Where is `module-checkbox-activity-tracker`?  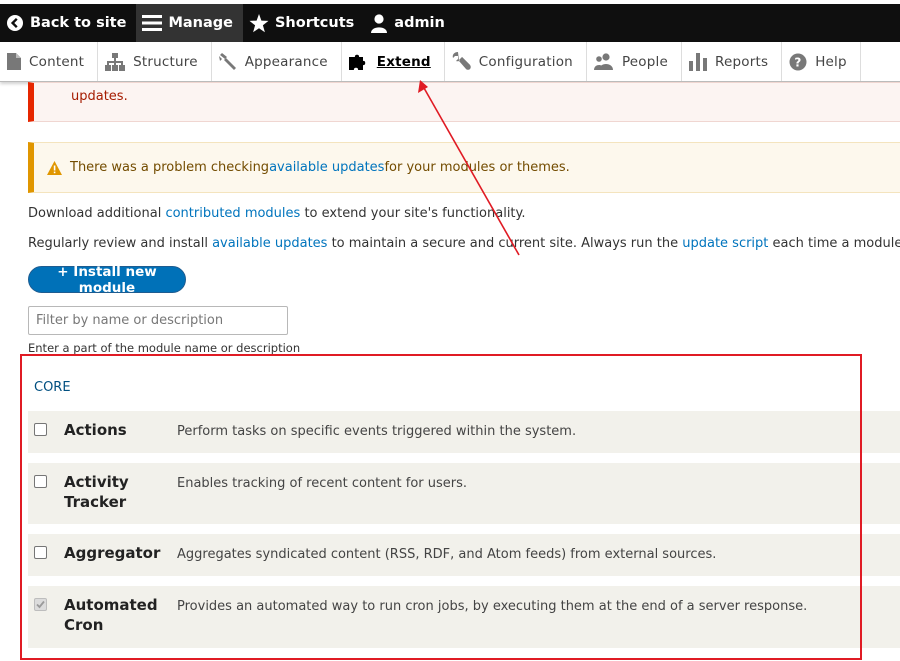 module-checkbox-activity-tracker is located at coordinates (40, 481).